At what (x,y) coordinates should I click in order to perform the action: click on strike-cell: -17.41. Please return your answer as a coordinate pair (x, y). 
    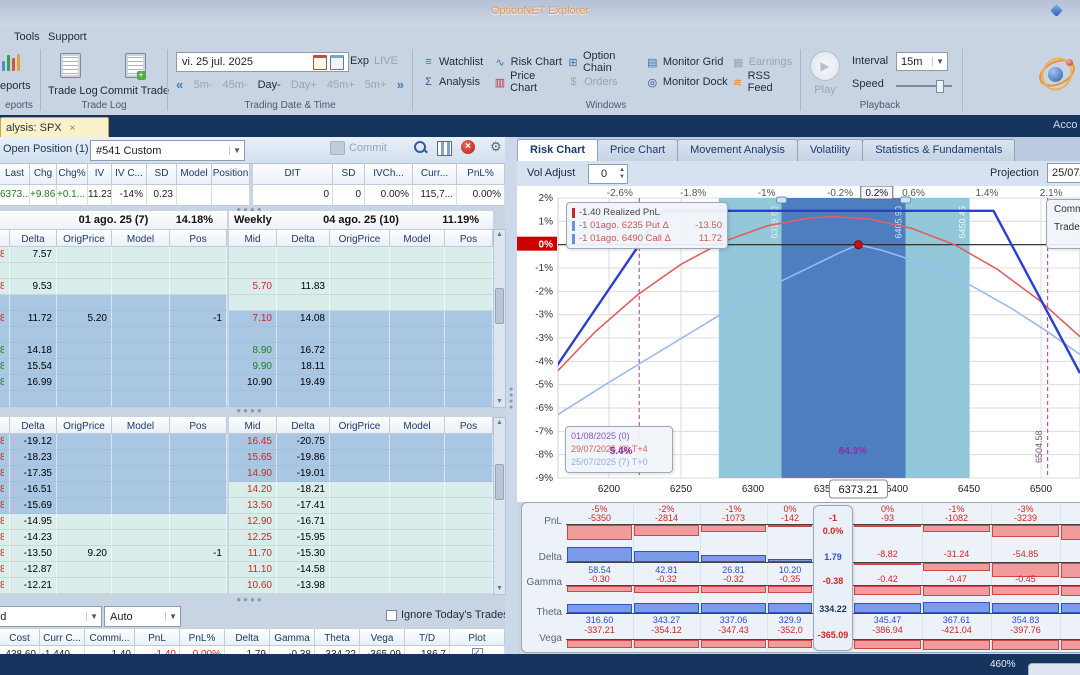
    Looking at the image, I should click on (303, 506).